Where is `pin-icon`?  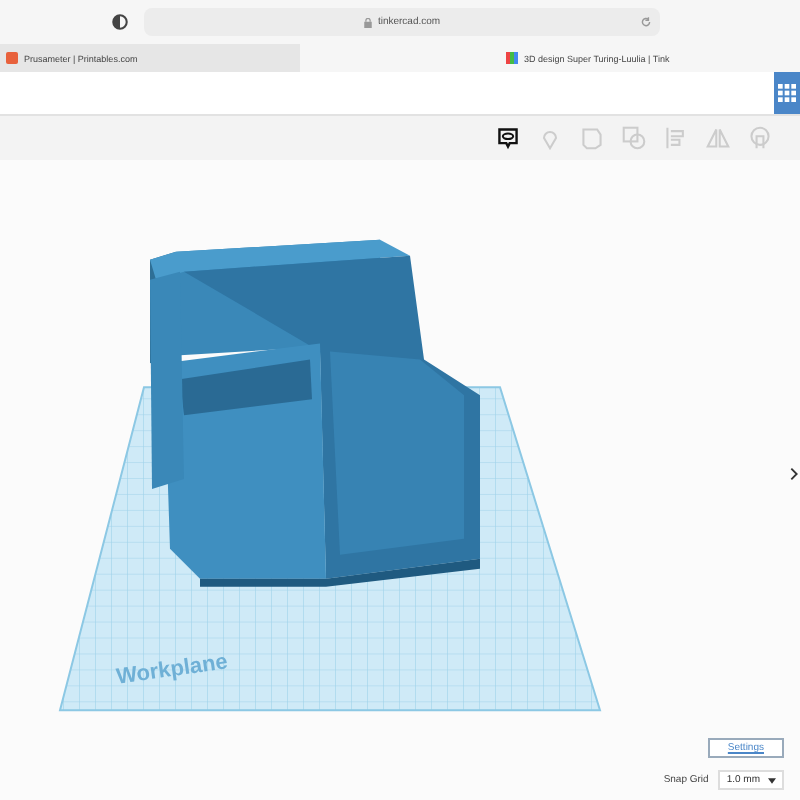
pin-icon is located at coordinates (550, 138).